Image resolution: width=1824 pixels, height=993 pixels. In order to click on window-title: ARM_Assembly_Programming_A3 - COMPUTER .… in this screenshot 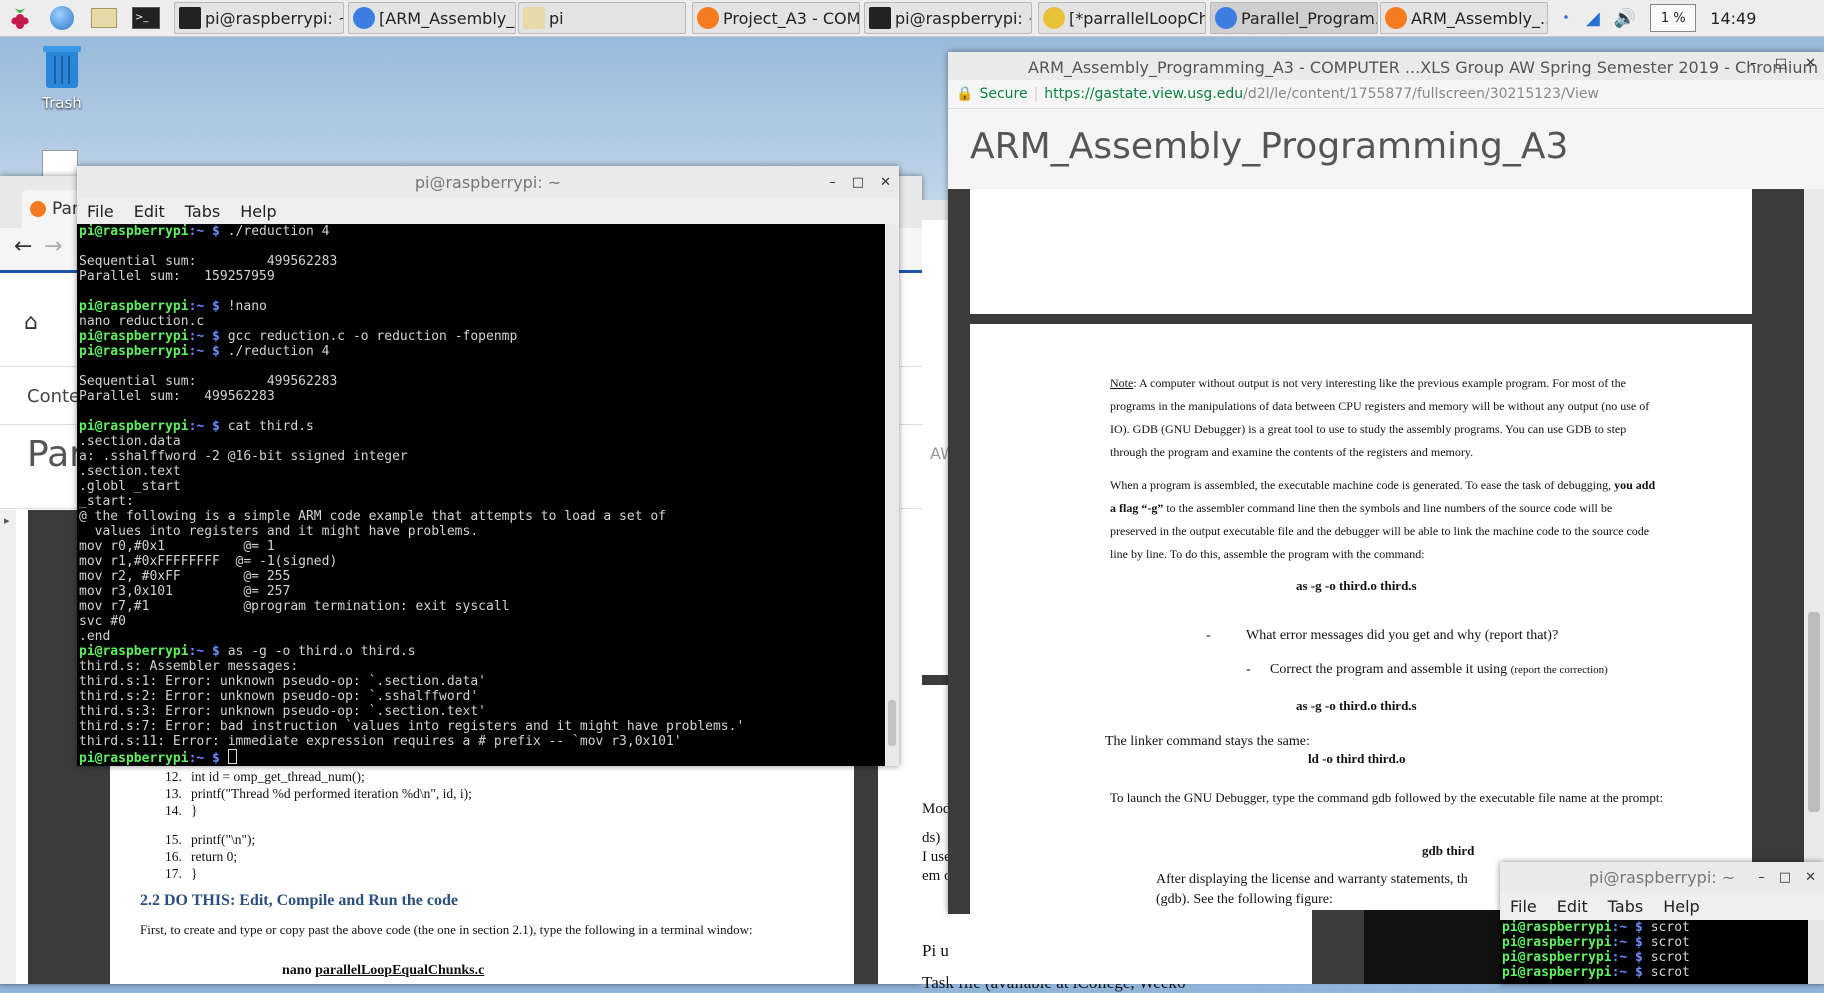, I will do `click(1423, 67)`.